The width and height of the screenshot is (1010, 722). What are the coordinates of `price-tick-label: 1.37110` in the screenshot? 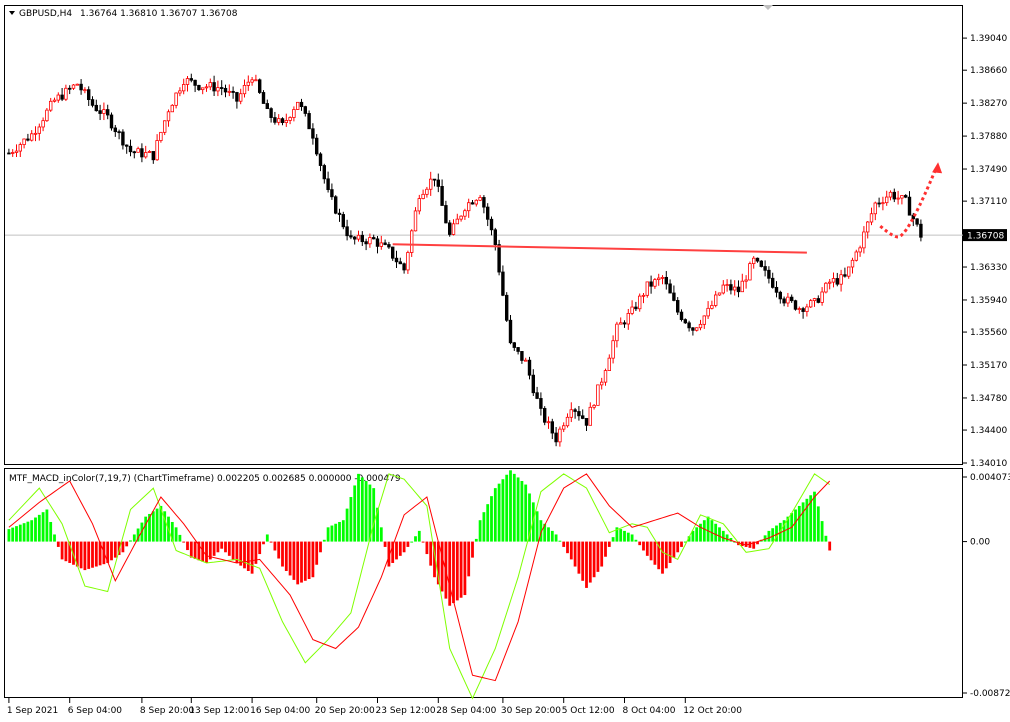 It's located at (988, 202).